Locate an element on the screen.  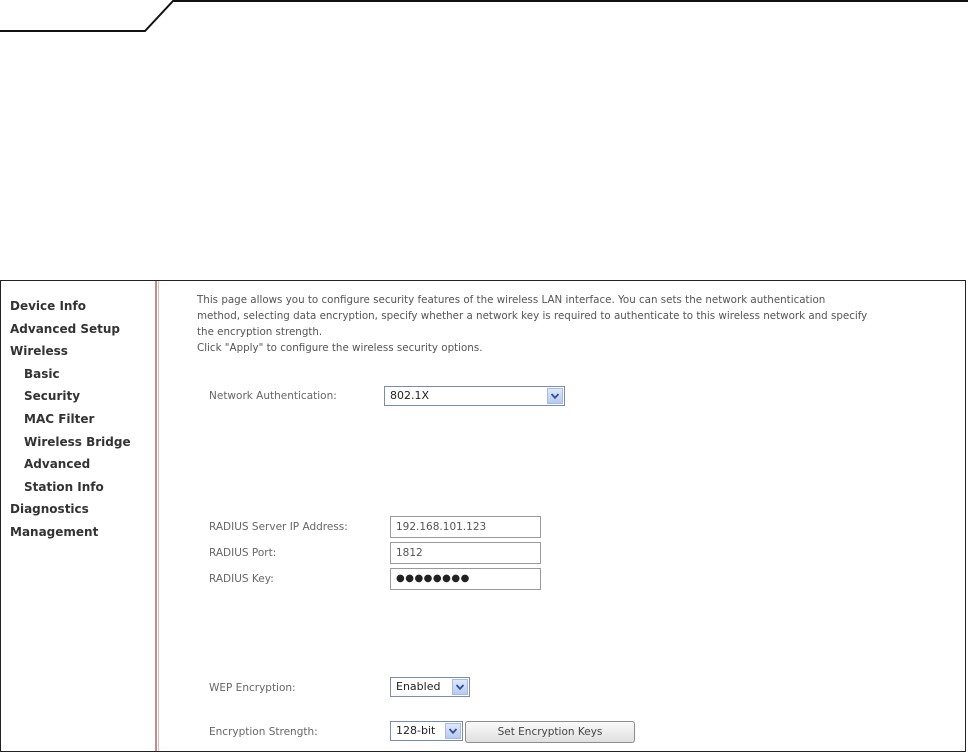
sidebar-divider is located at coordinates (157, 516).